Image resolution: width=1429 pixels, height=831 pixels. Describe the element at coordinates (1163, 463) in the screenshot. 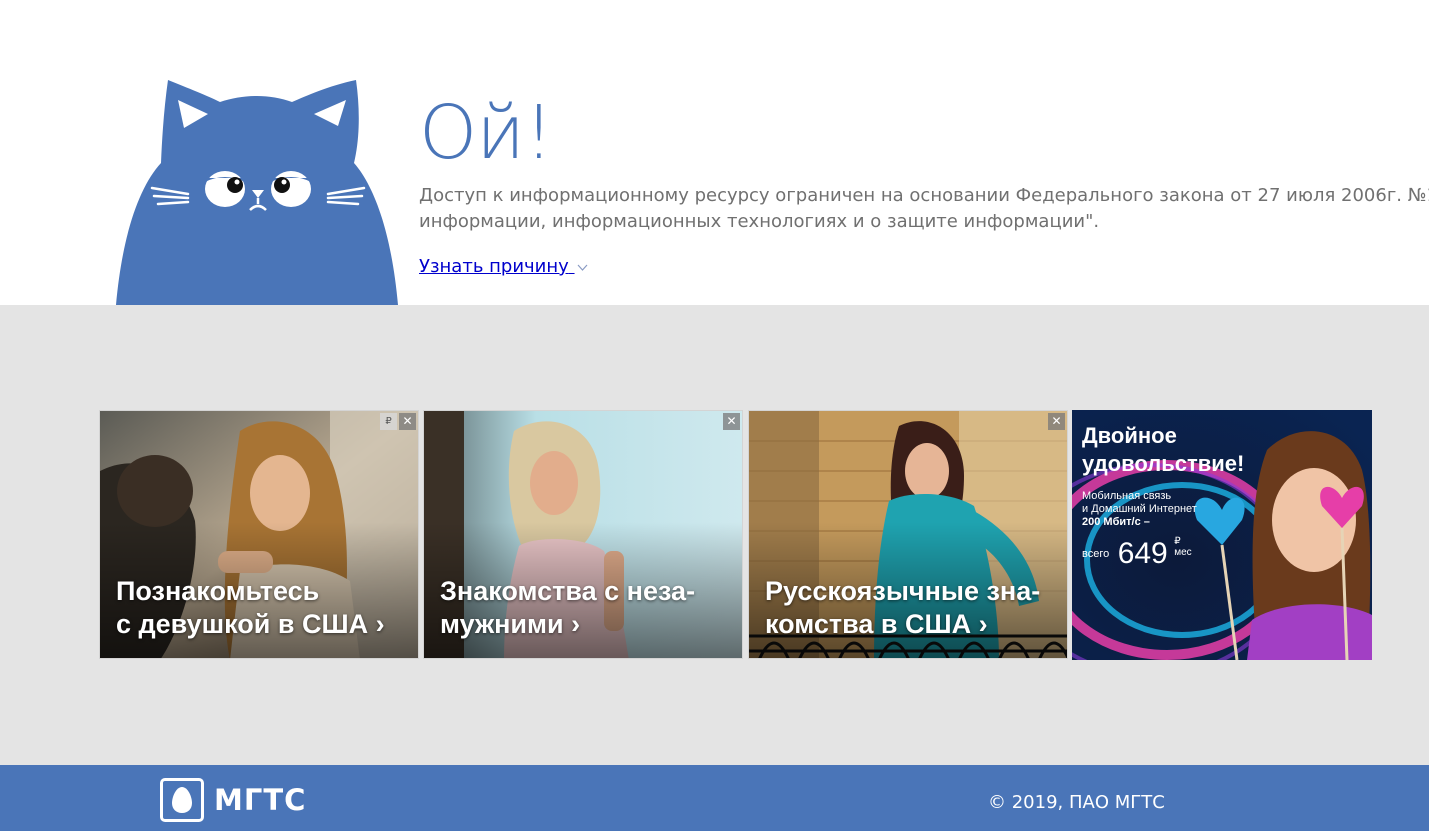

I see `banner-title-line: удовольствие!` at that location.